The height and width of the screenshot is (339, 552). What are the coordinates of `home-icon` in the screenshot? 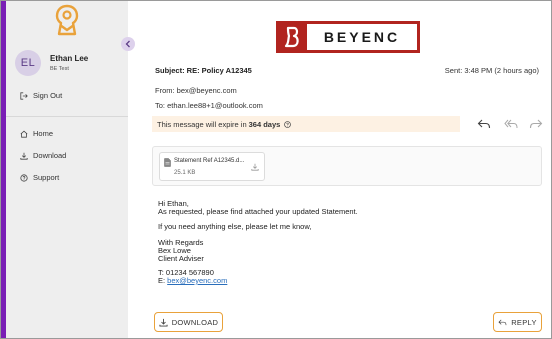 It's located at (24, 134).